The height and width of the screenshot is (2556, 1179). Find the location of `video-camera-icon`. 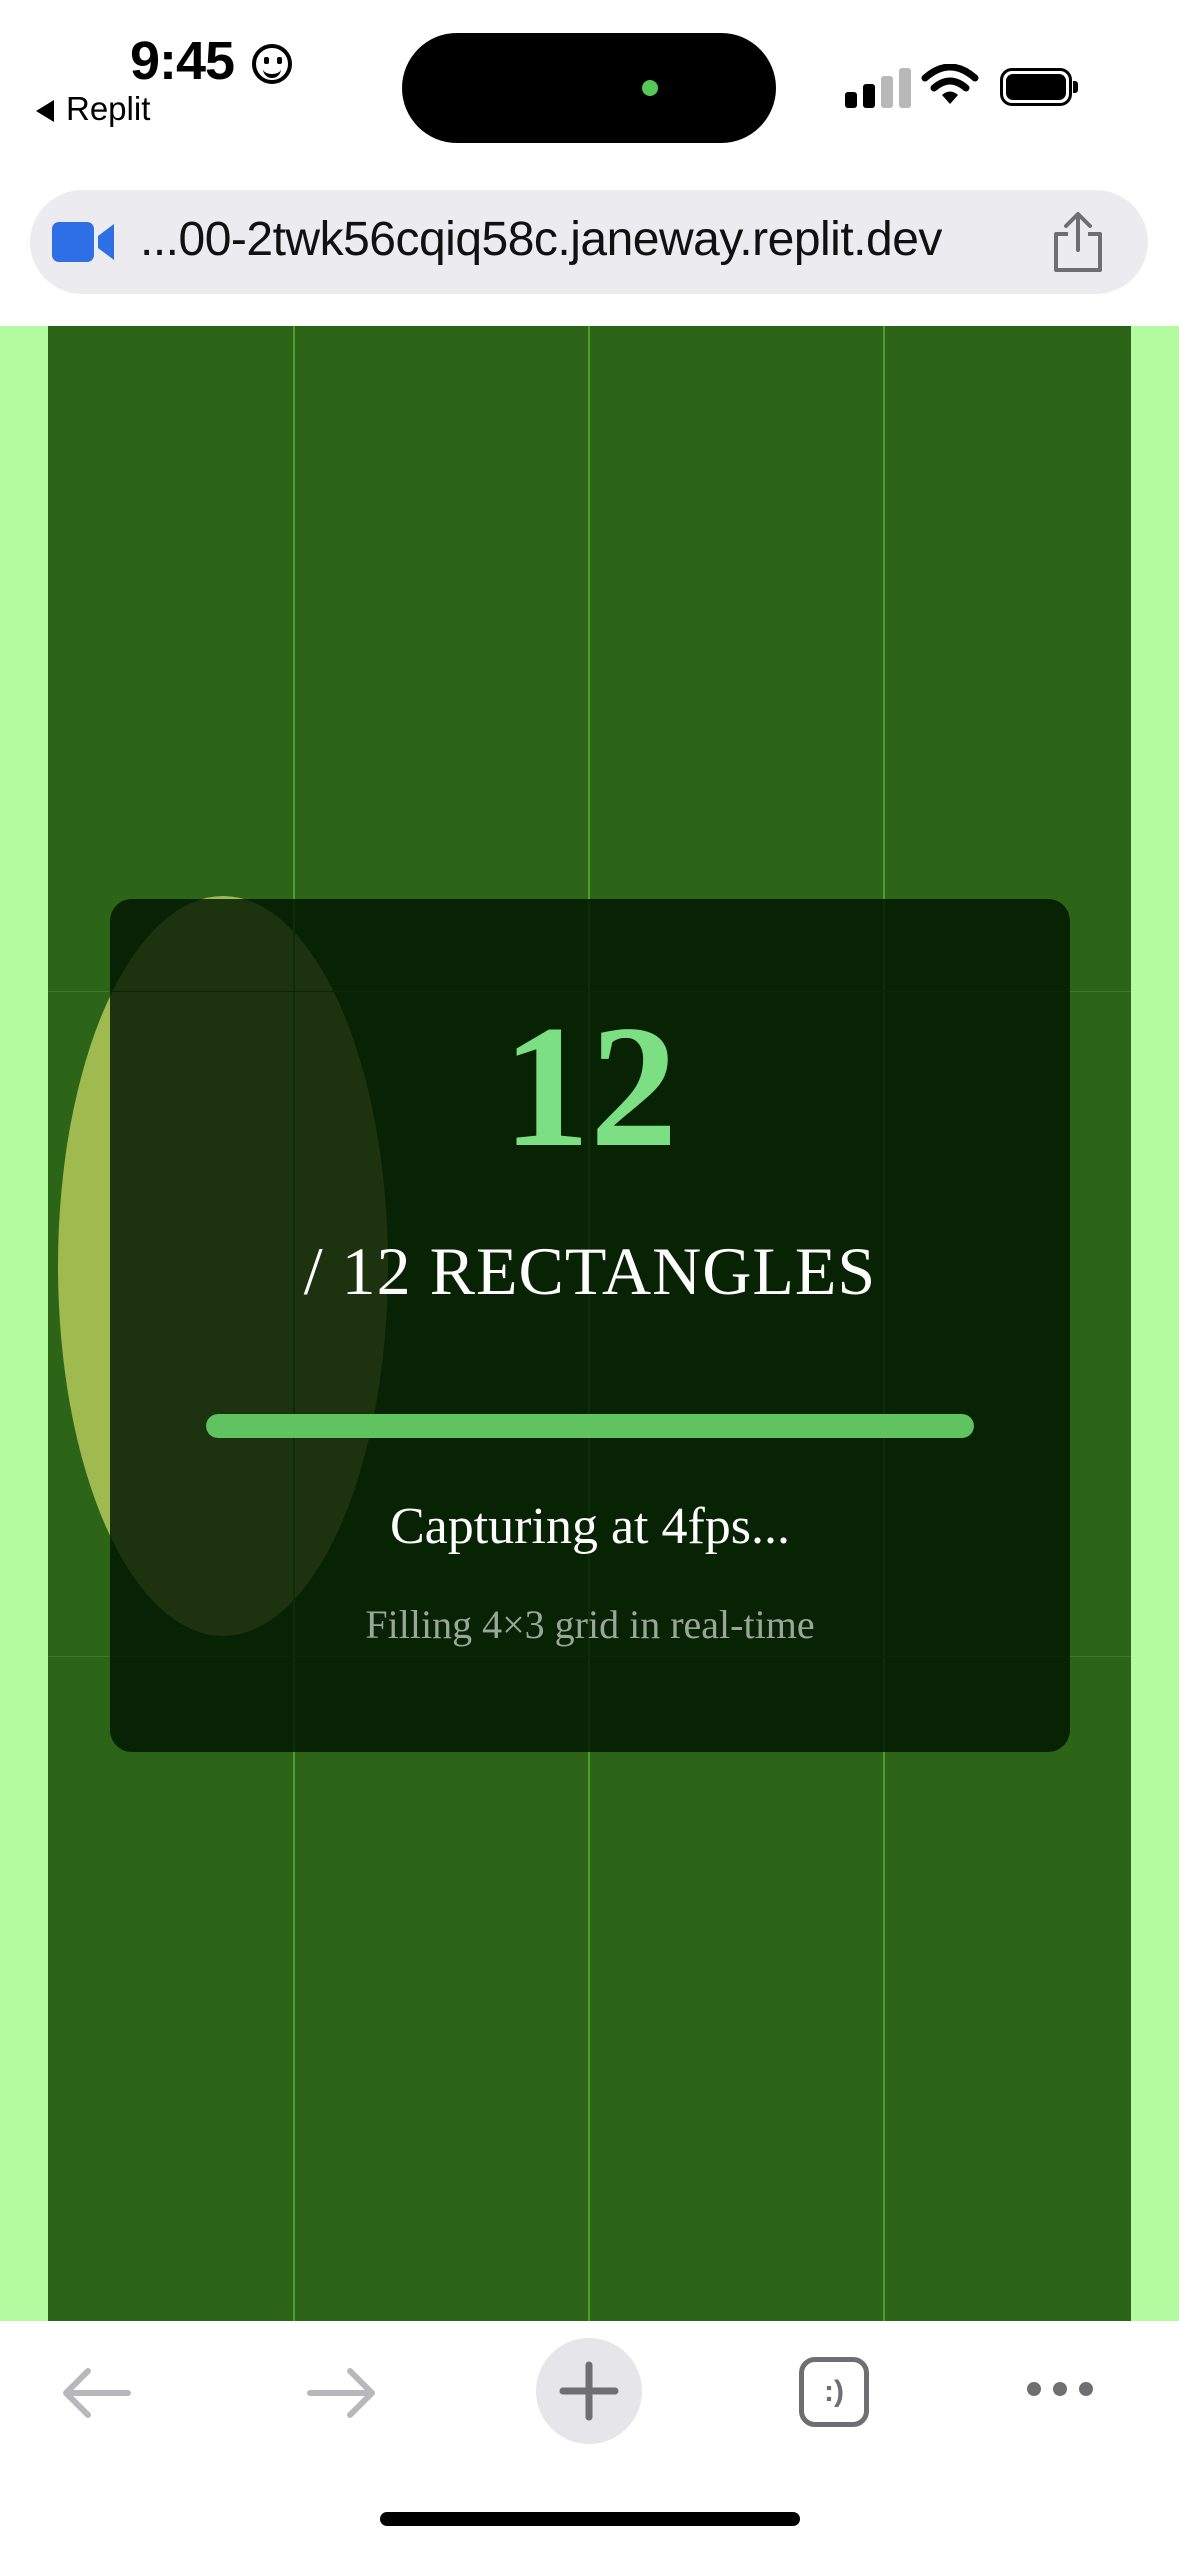

video-camera-icon is located at coordinates (83, 242).